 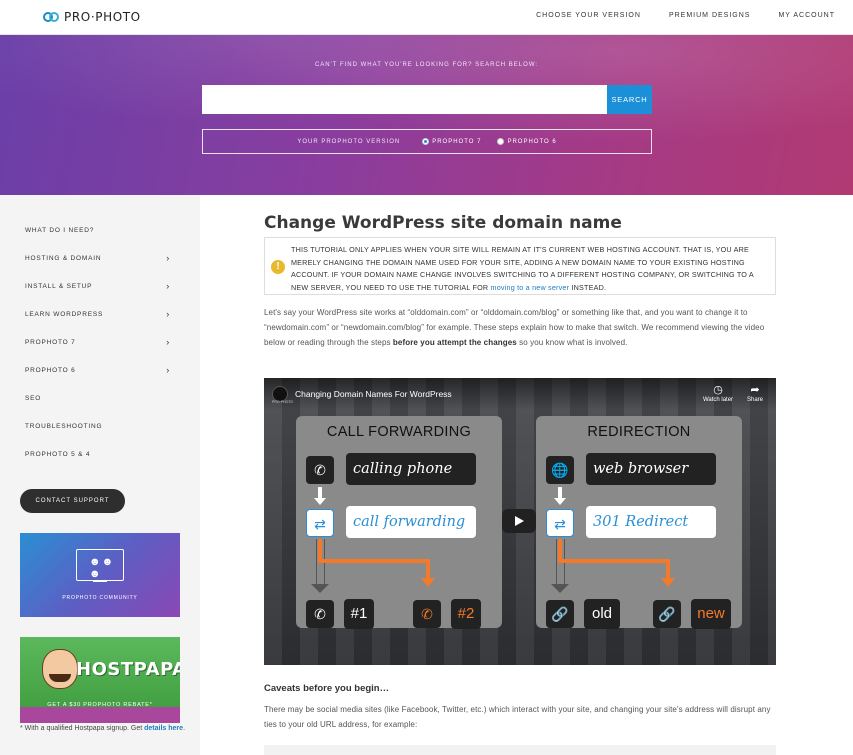 What do you see at coordinates (373, 394) in the screenshot?
I see `video-title: Changing Domain Names For WordPress` at bounding box center [373, 394].